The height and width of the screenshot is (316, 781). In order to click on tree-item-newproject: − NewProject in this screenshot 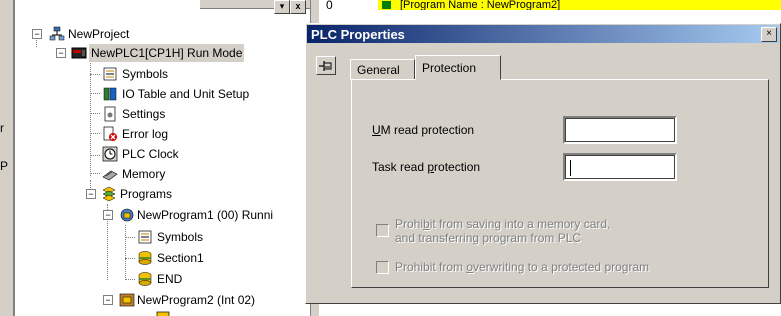, I will do `click(115, 34)`.